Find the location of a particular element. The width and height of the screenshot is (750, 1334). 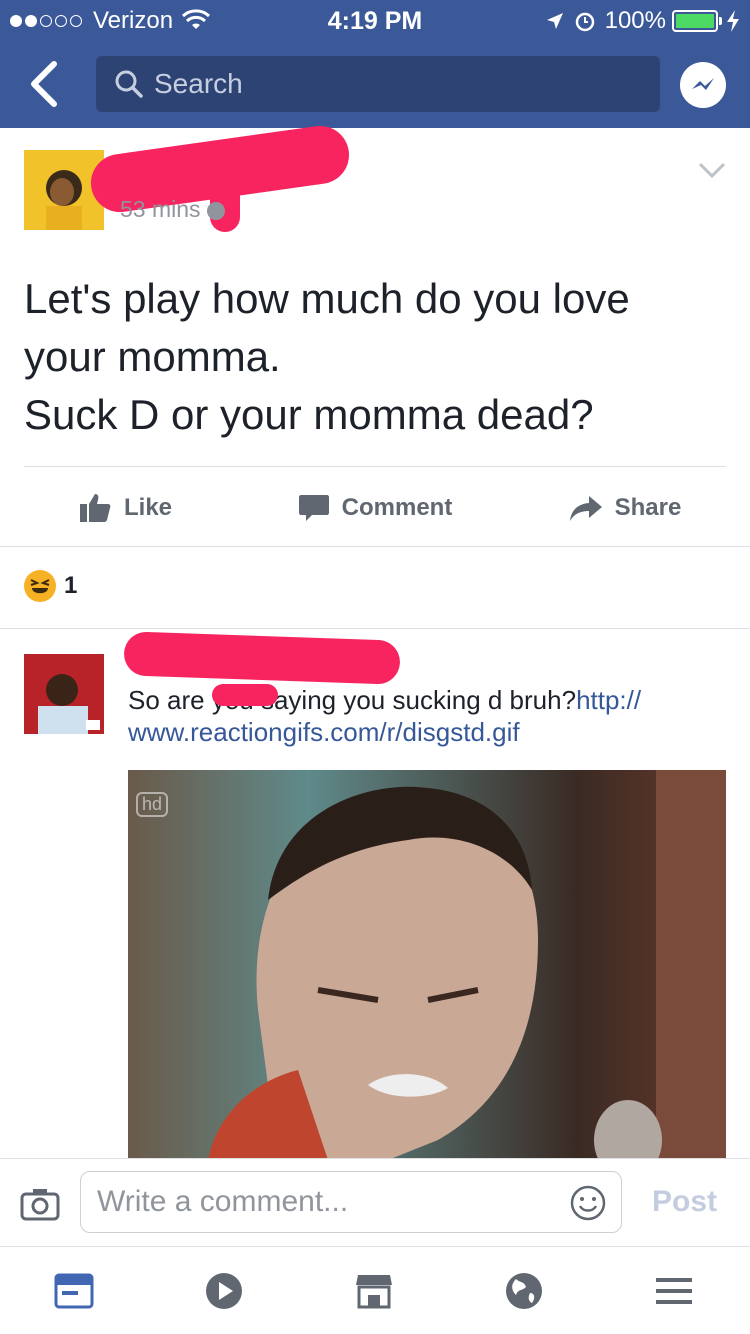

comment-button: Comment is located at coordinates (375, 508).